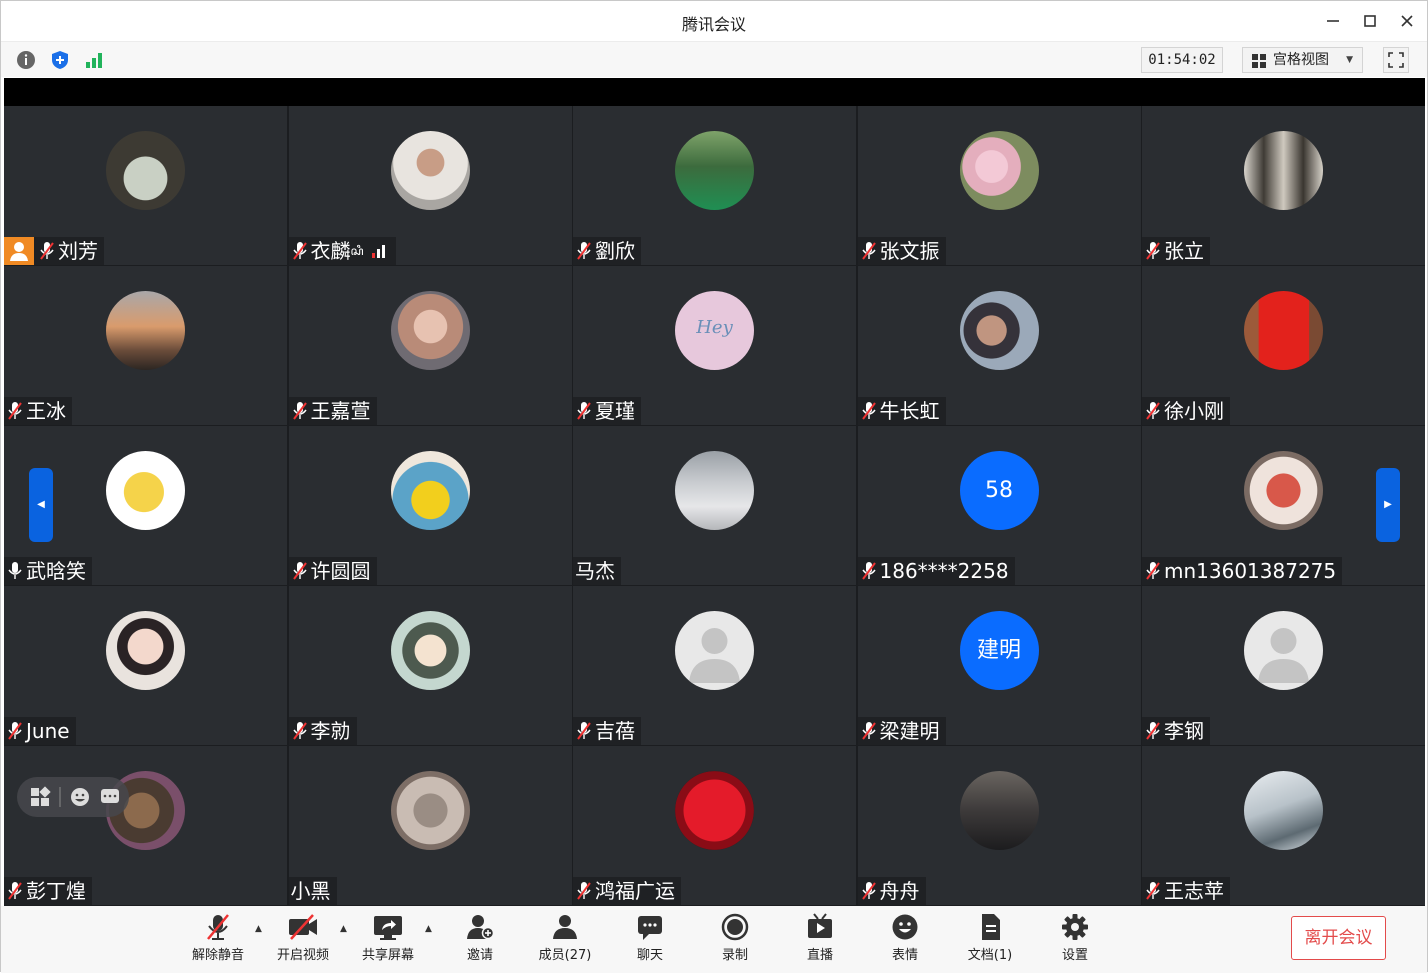  I want to click on invite-button: 邀请, so click(480, 937).